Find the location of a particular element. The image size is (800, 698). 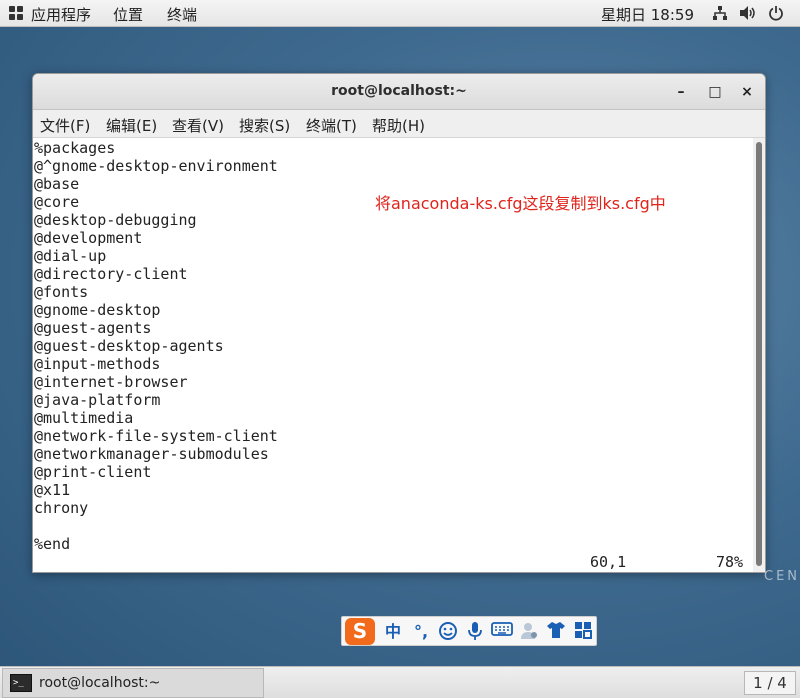

taskbar-item-label: root@localhost:~ is located at coordinates (100, 683).